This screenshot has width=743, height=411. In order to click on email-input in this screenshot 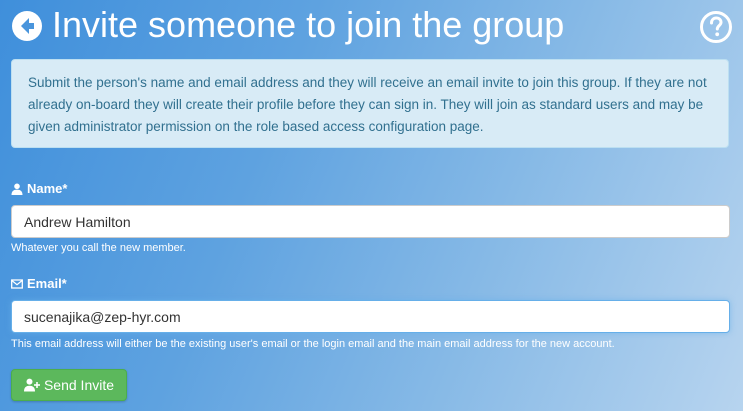, I will do `click(370, 316)`.